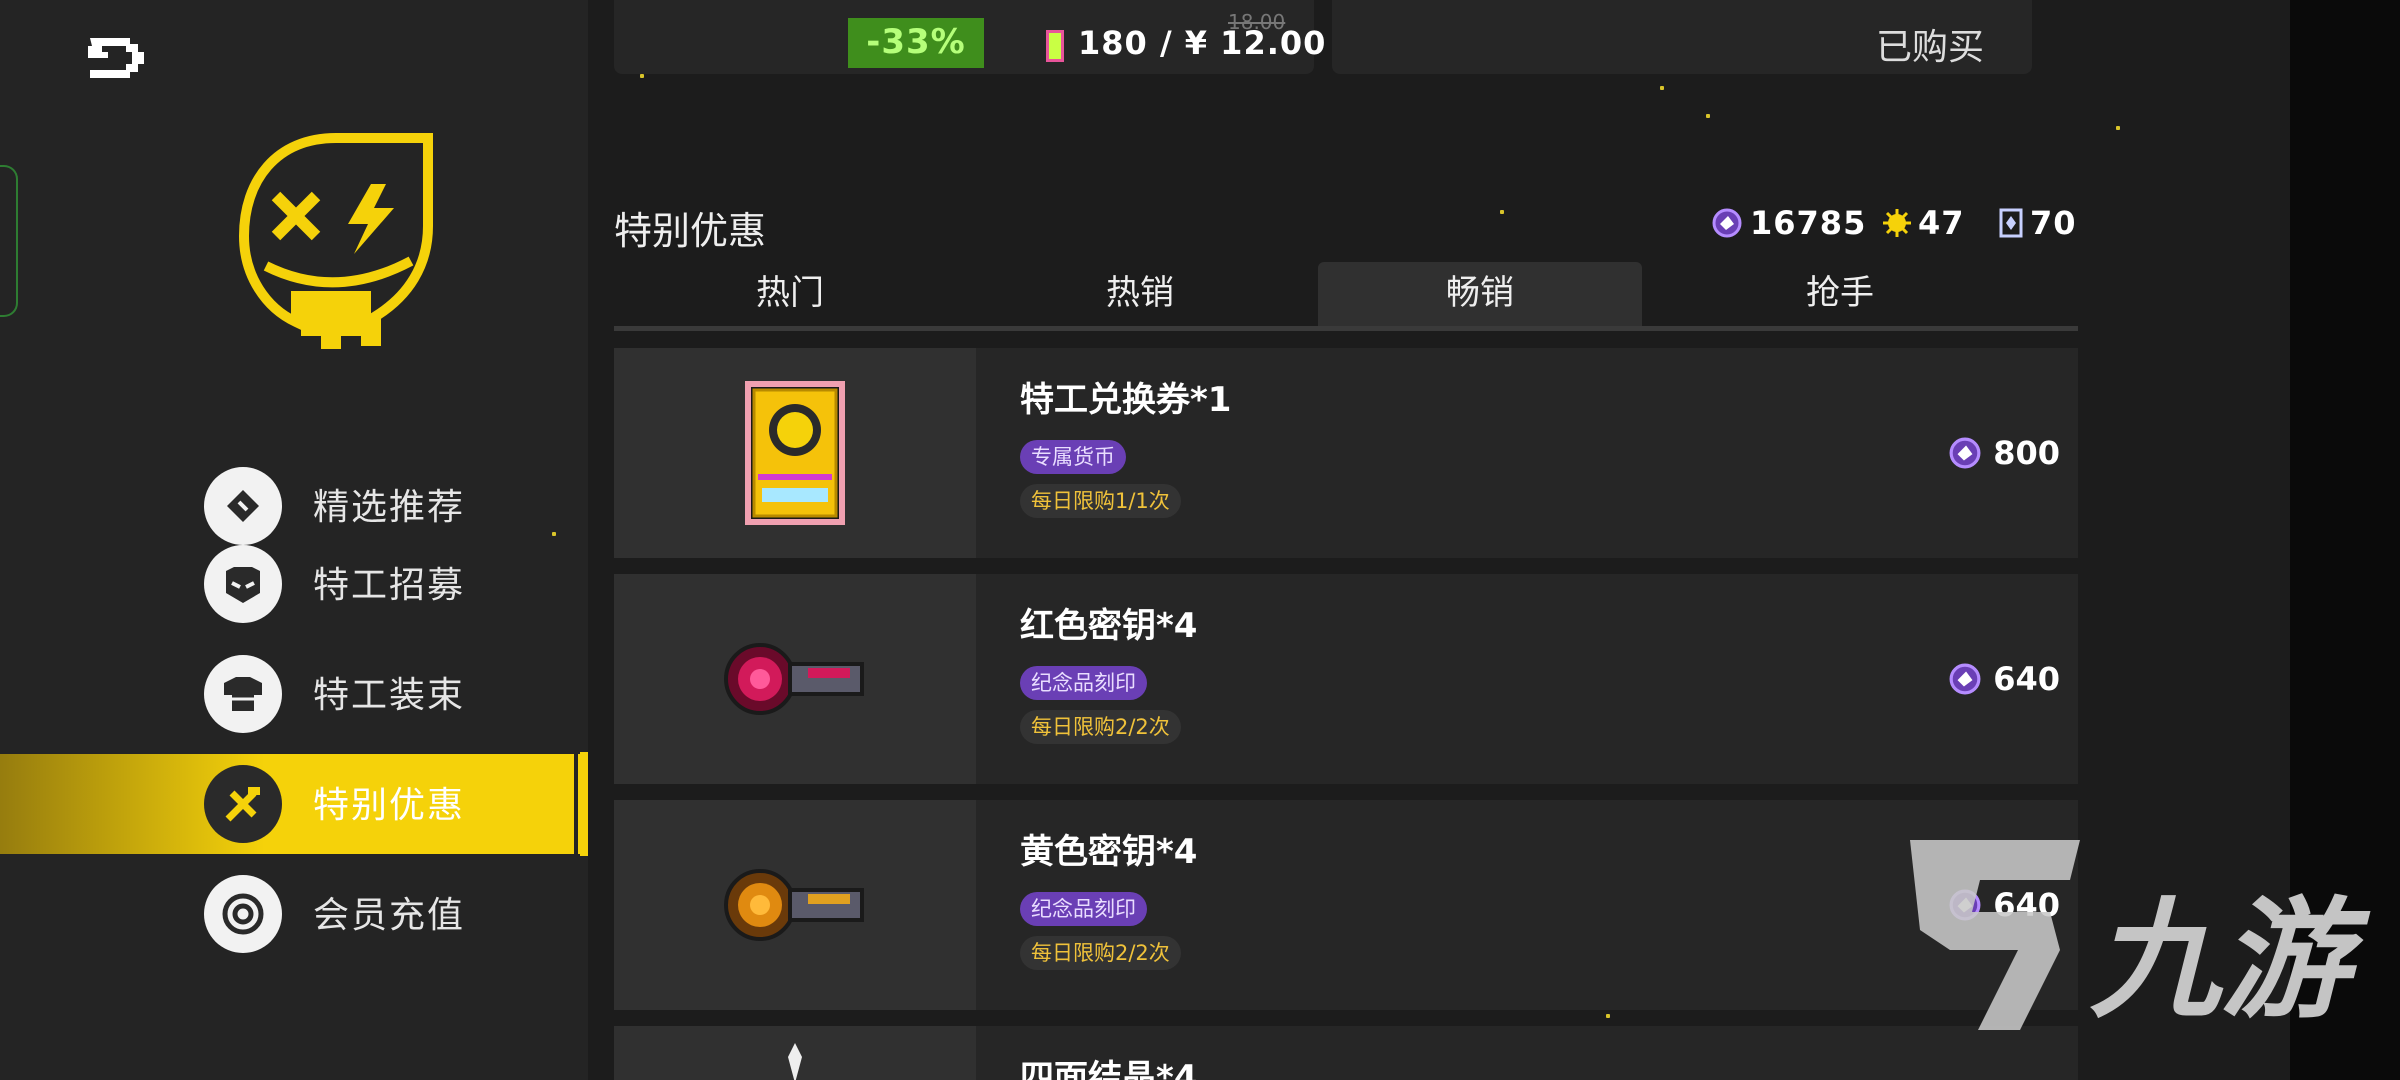  I want to click on sun-coin-icon, so click(1897, 223).